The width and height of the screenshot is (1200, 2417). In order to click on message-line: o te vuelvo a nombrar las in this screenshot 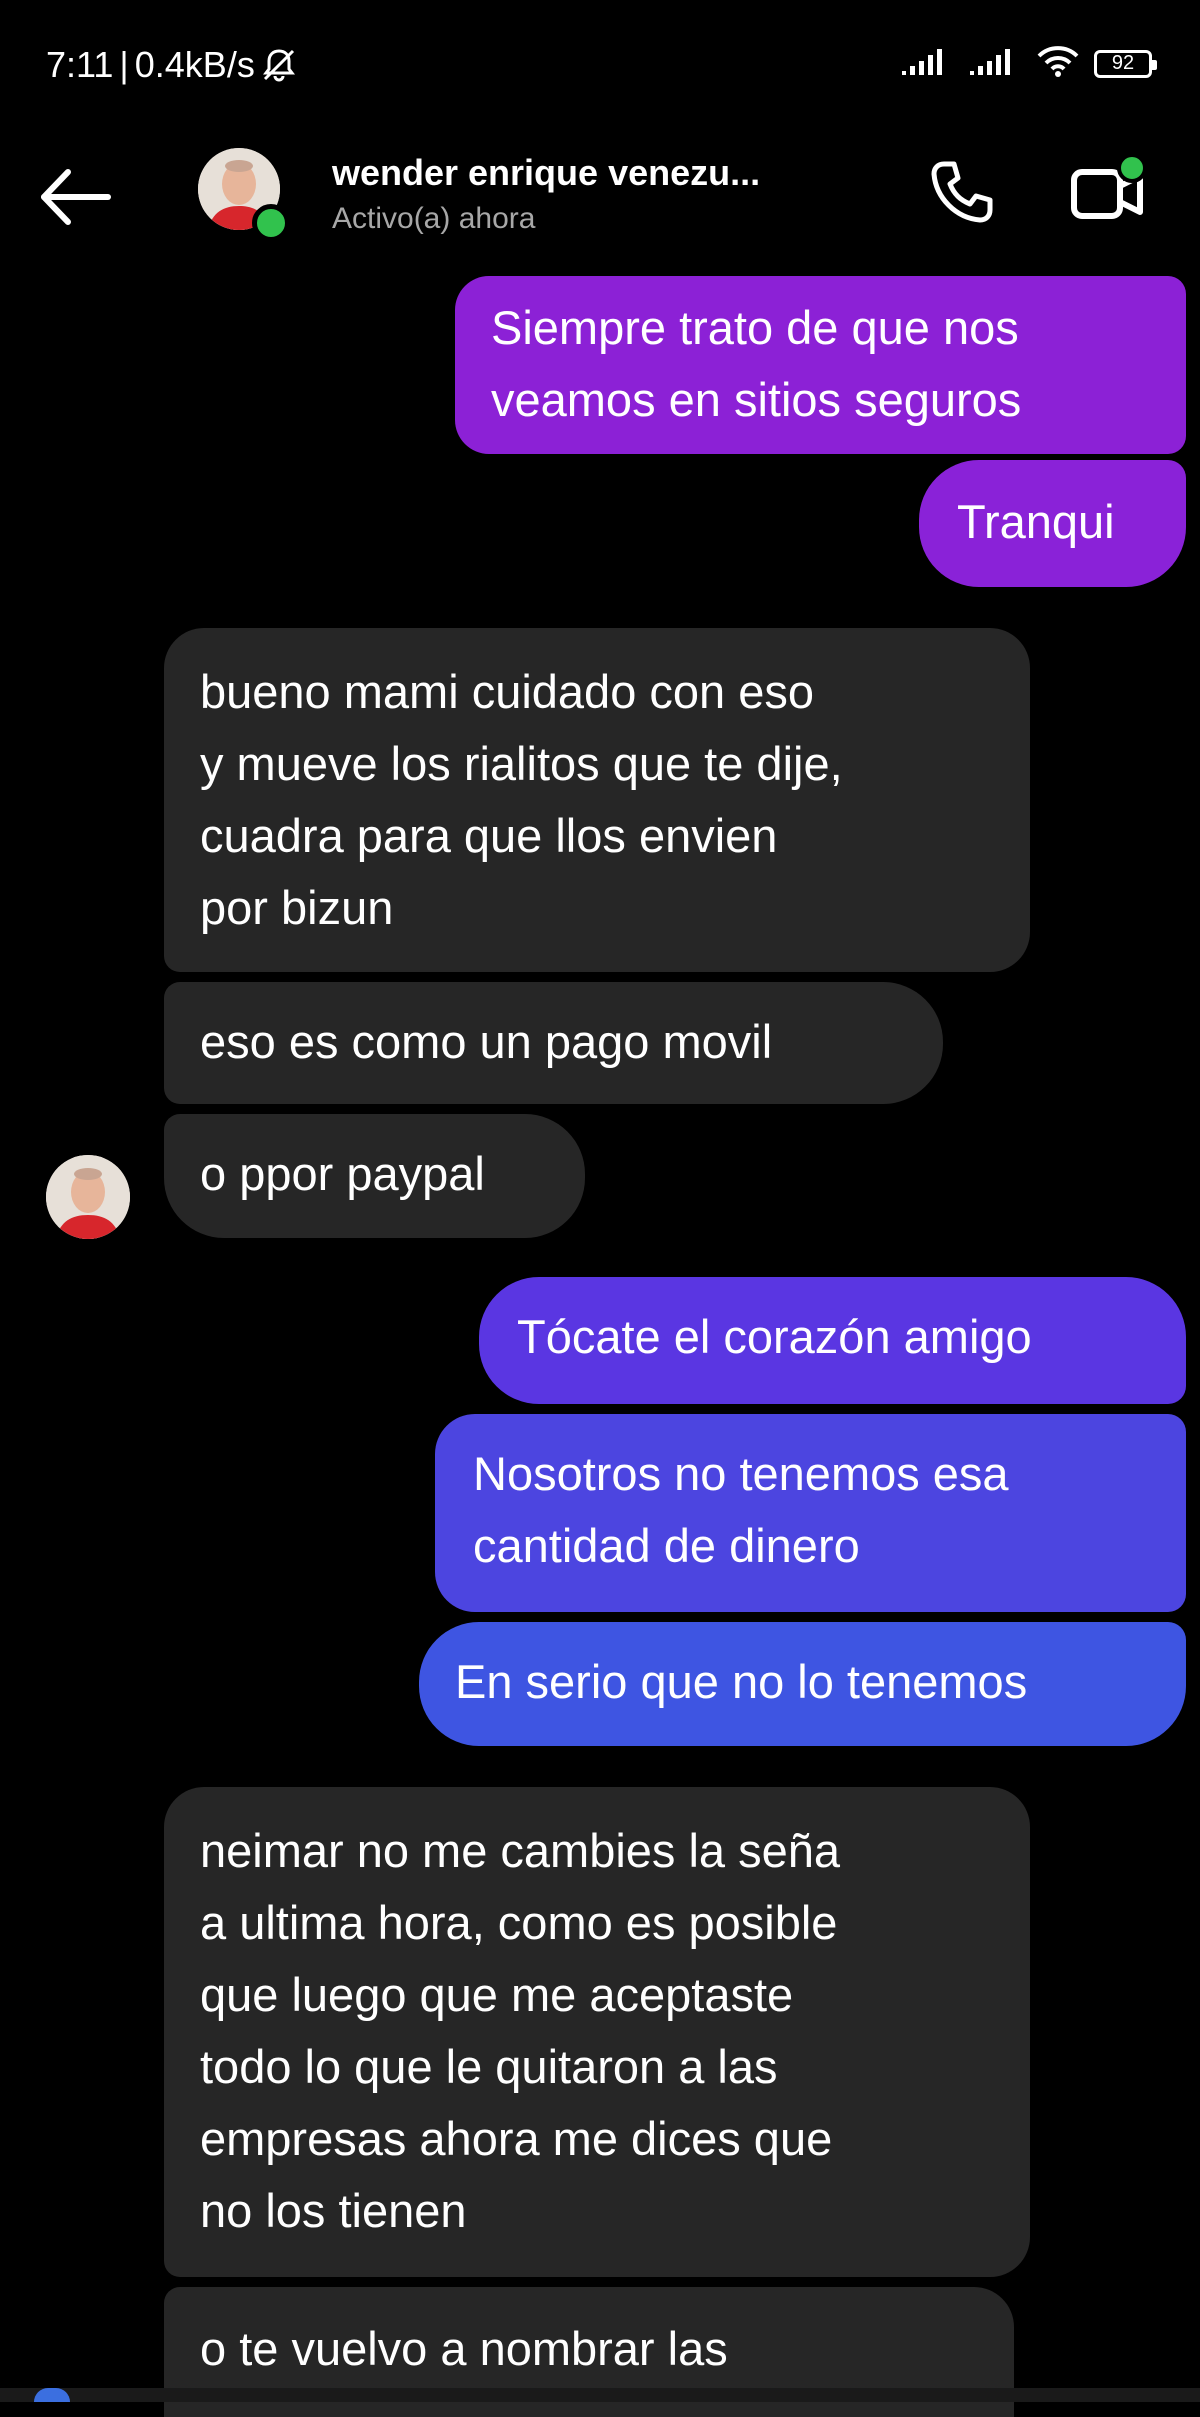, I will do `click(464, 2348)`.